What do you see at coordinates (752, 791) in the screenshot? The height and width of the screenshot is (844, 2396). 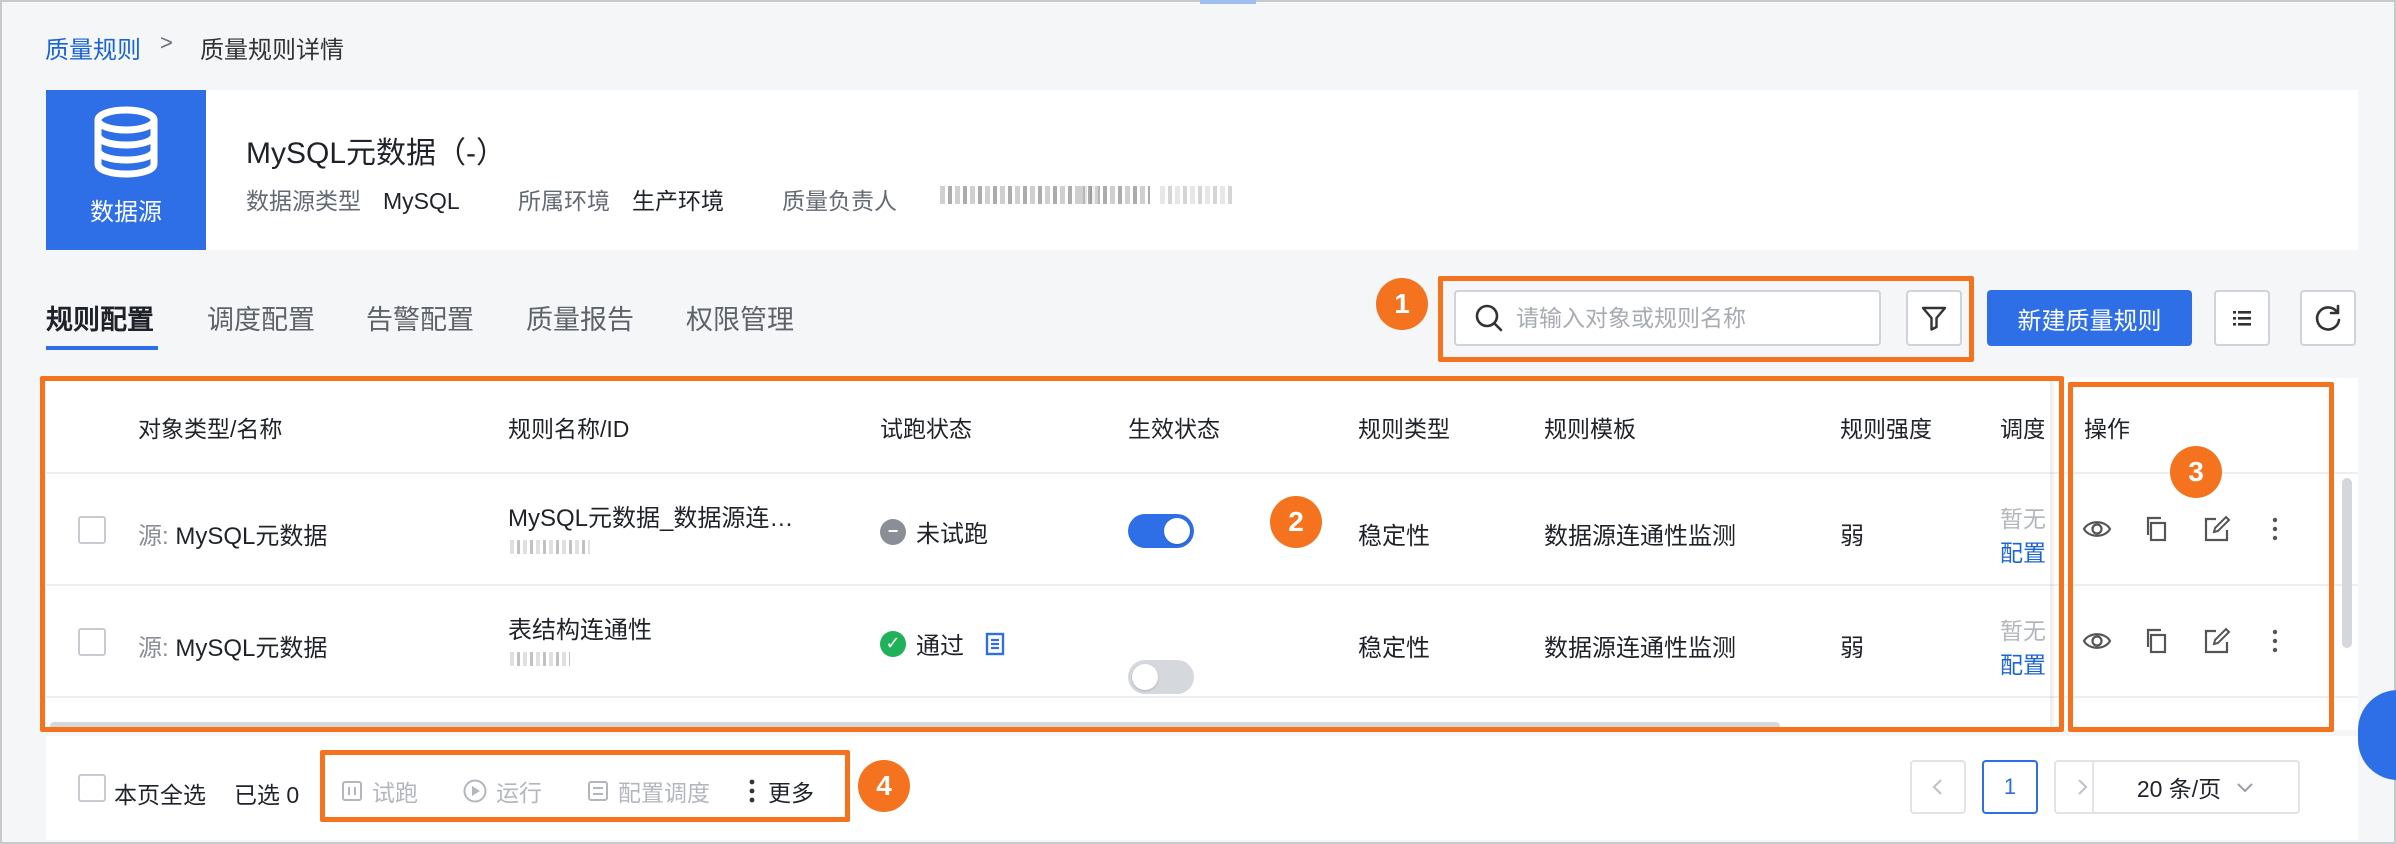 I see `more-vertical-icon` at bounding box center [752, 791].